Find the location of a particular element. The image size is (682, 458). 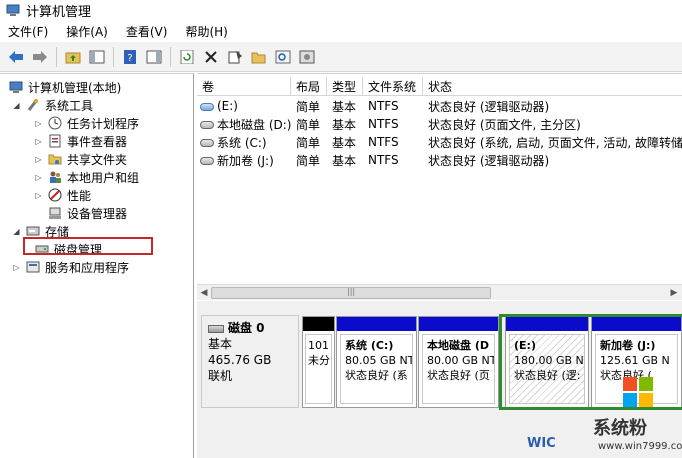

window-title: 计算机管理 is located at coordinates (59, 12).